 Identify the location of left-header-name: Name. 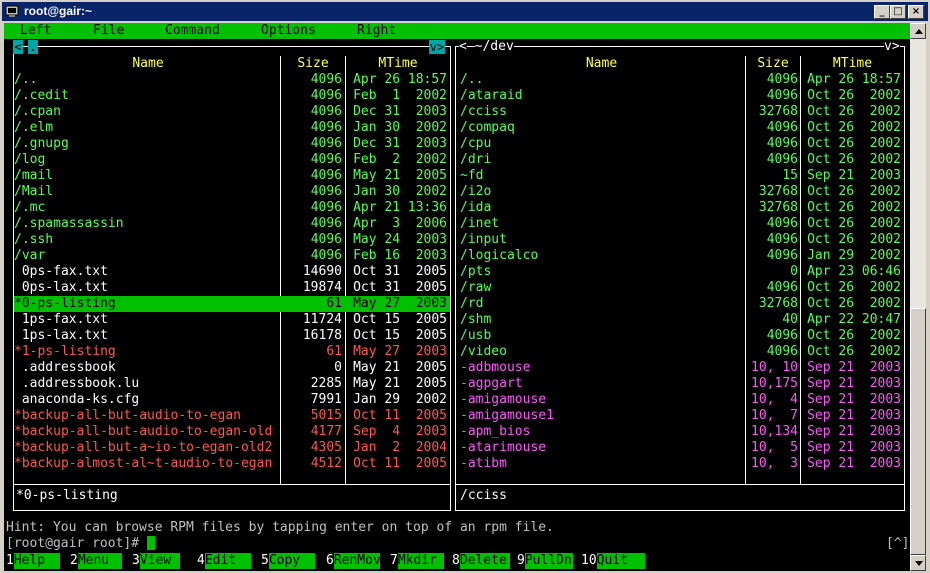
(148, 64).